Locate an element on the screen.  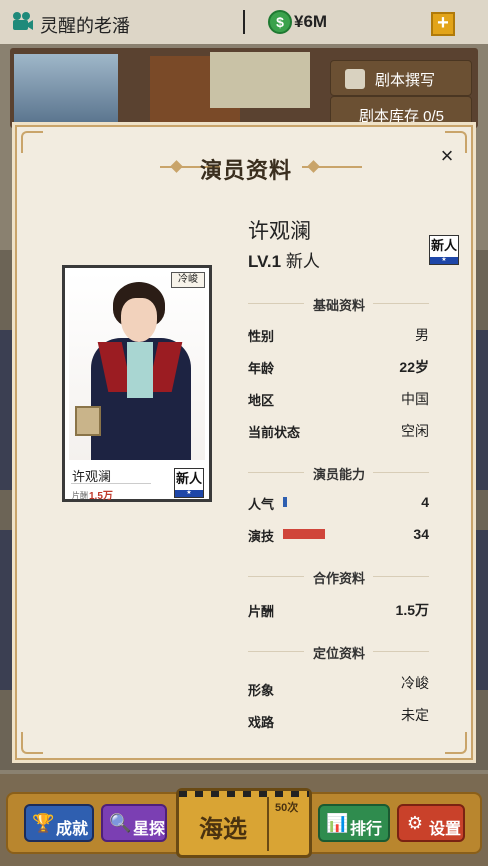
acting-value: 34 is located at coordinates (421, 534).